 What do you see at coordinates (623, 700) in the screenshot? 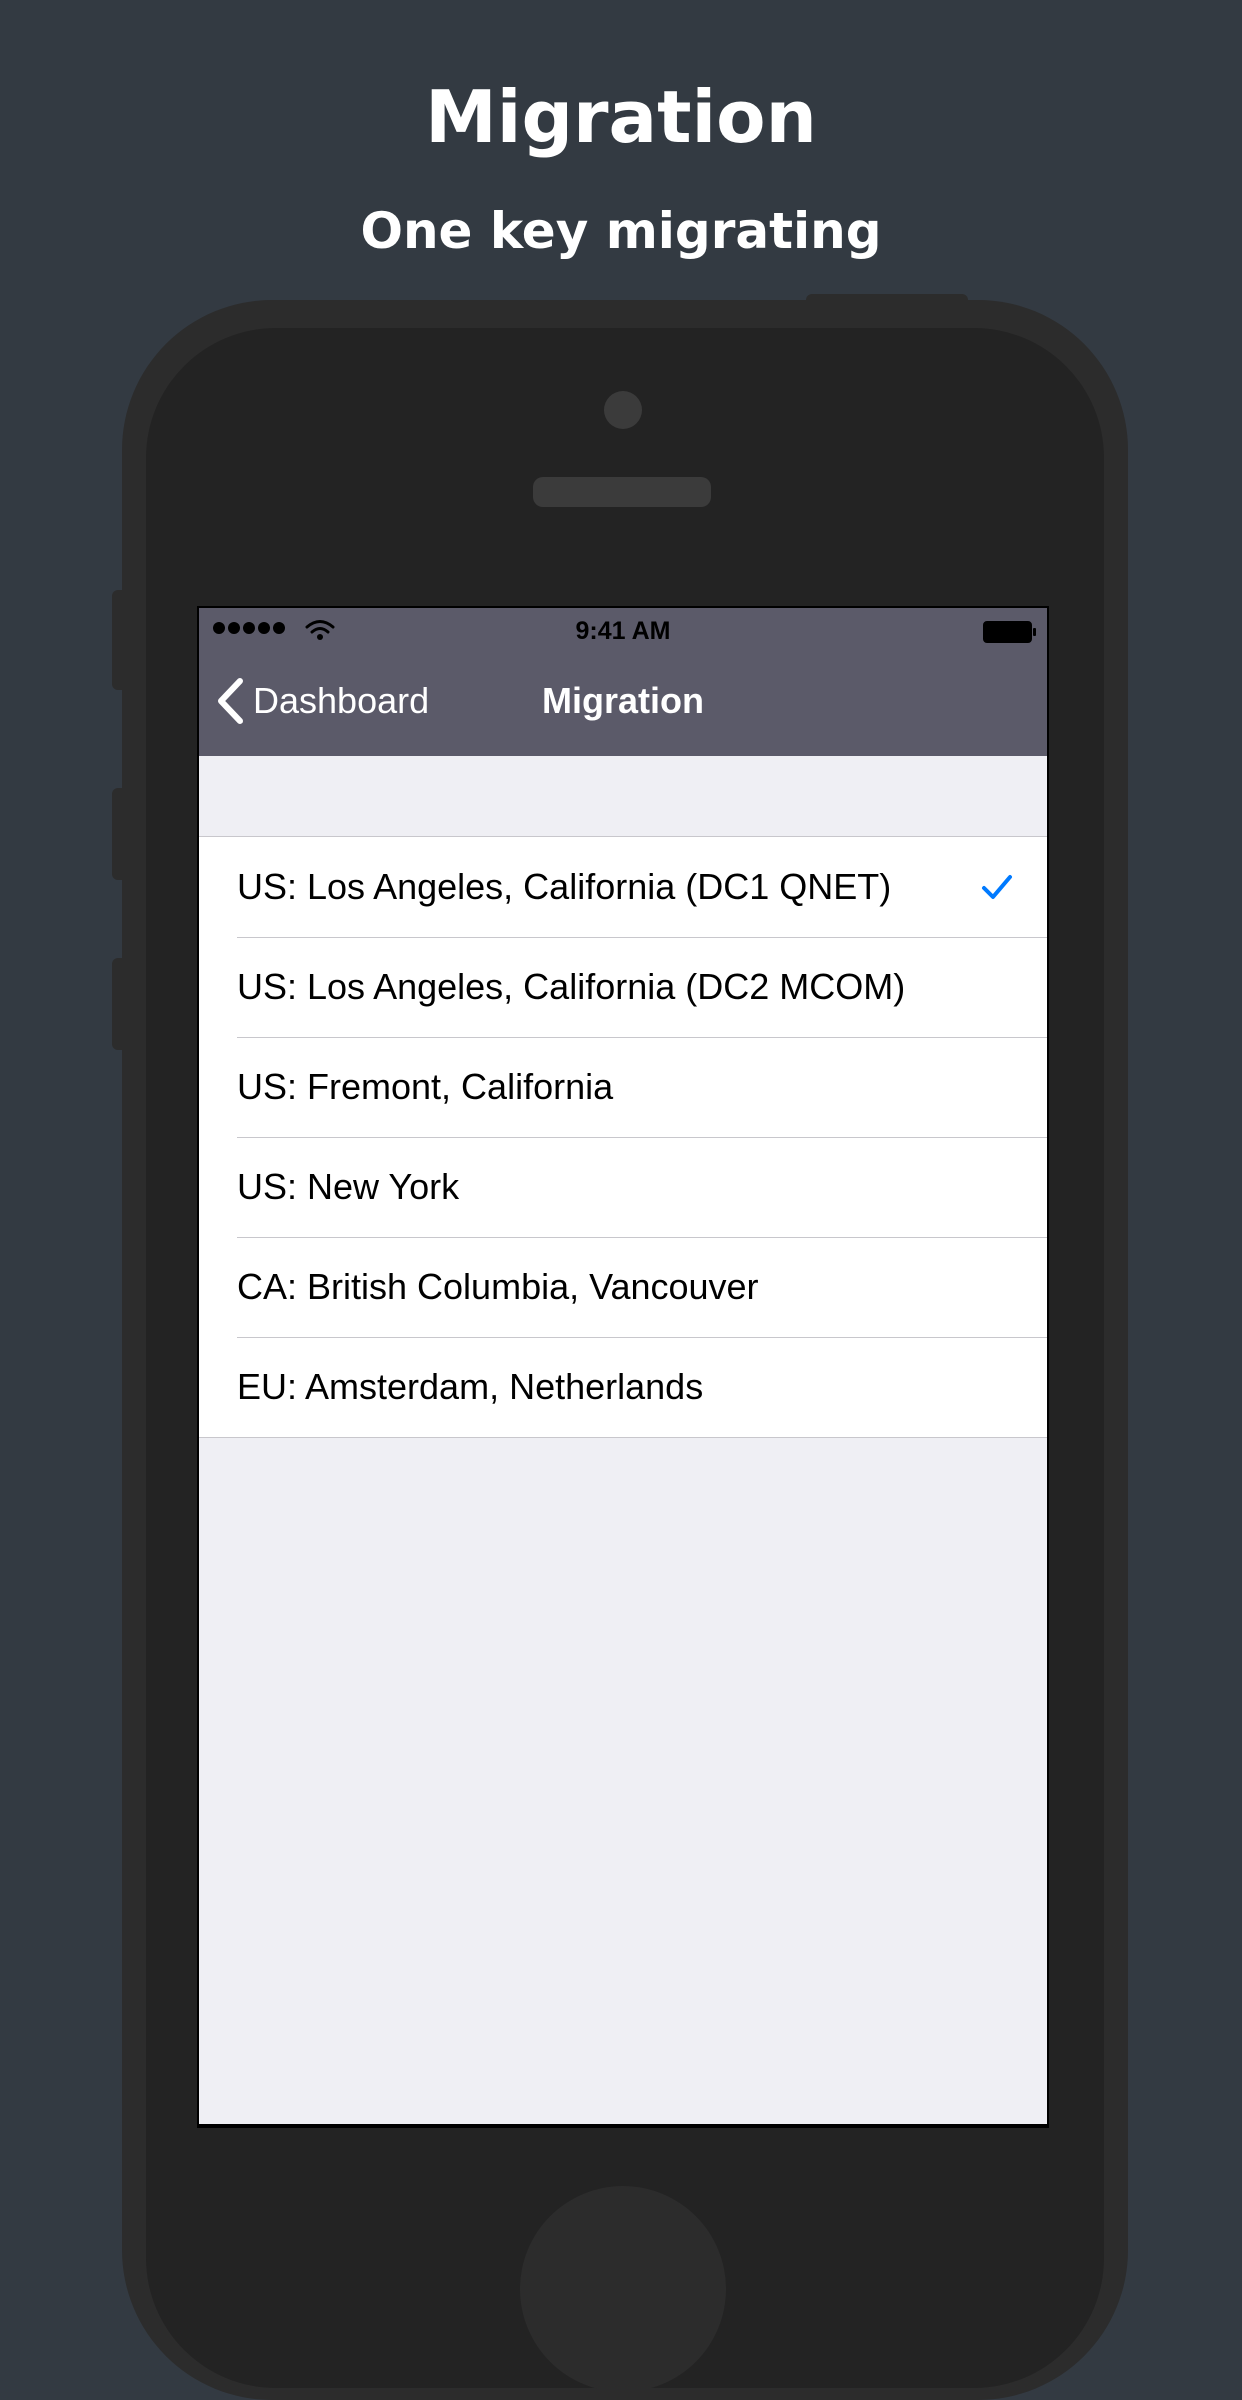
I see `nav-title: Migration` at bounding box center [623, 700].